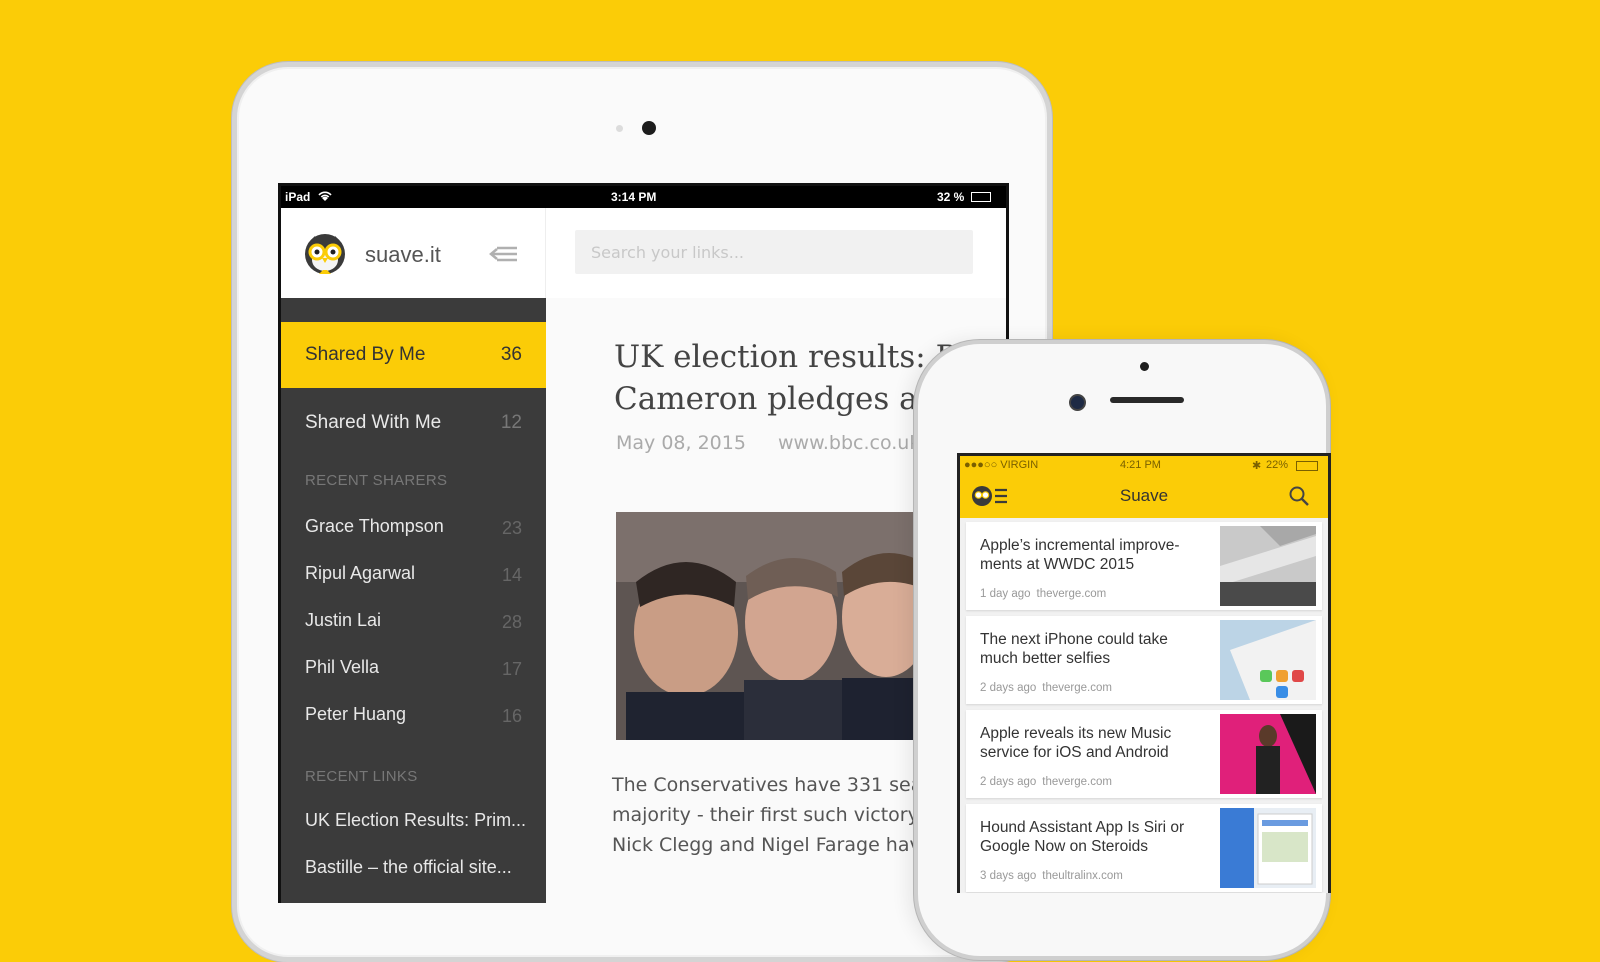 The height and width of the screenshot is (962, 1600). I want to click on article-source: www.bbc.co.uk, so click(849, 443).